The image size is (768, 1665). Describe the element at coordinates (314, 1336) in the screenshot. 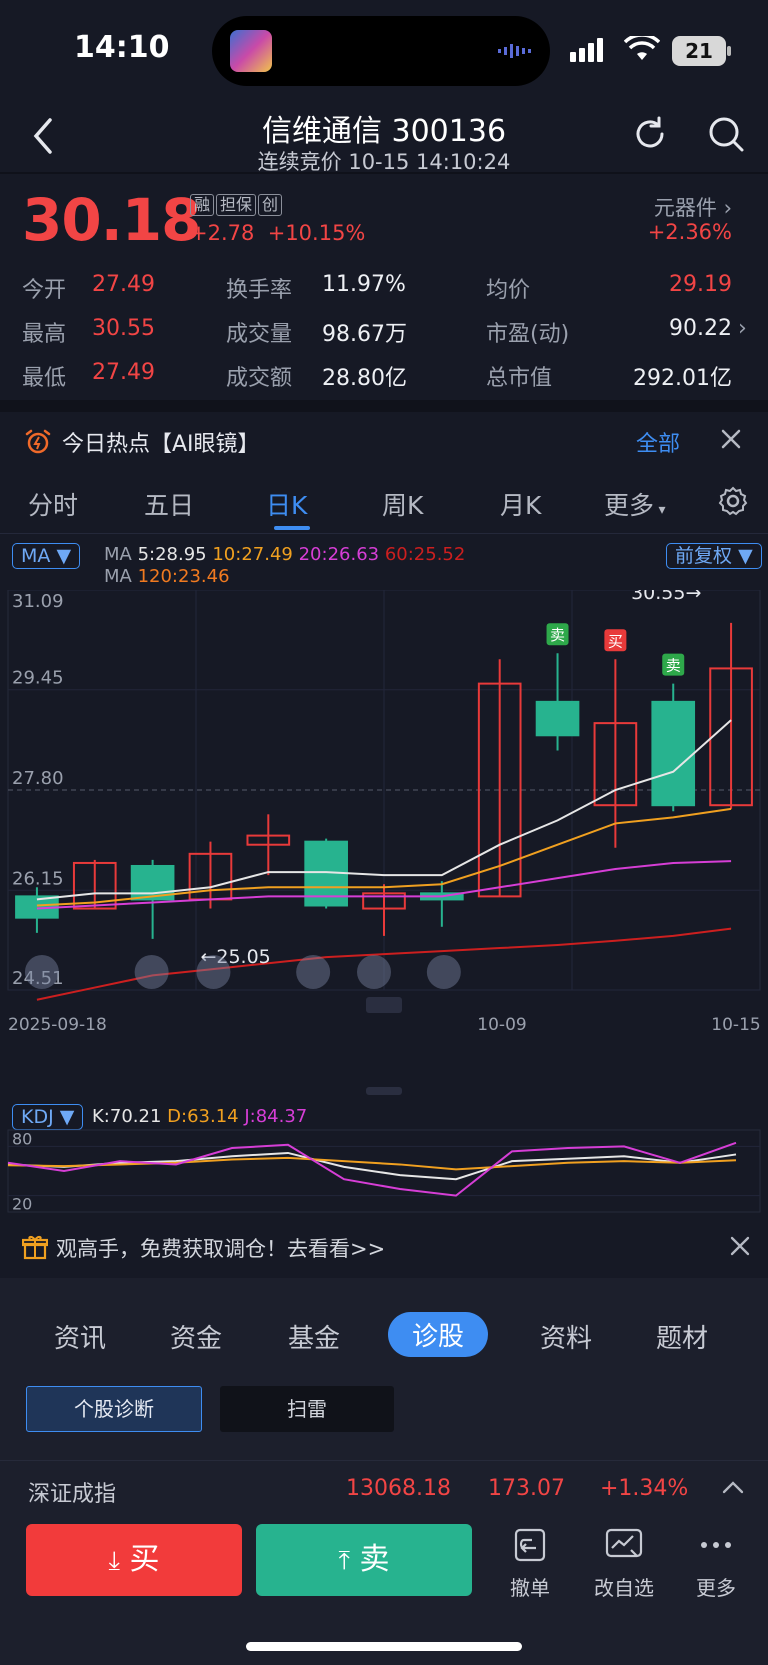

I see `tab-fund: 基金` at that location.